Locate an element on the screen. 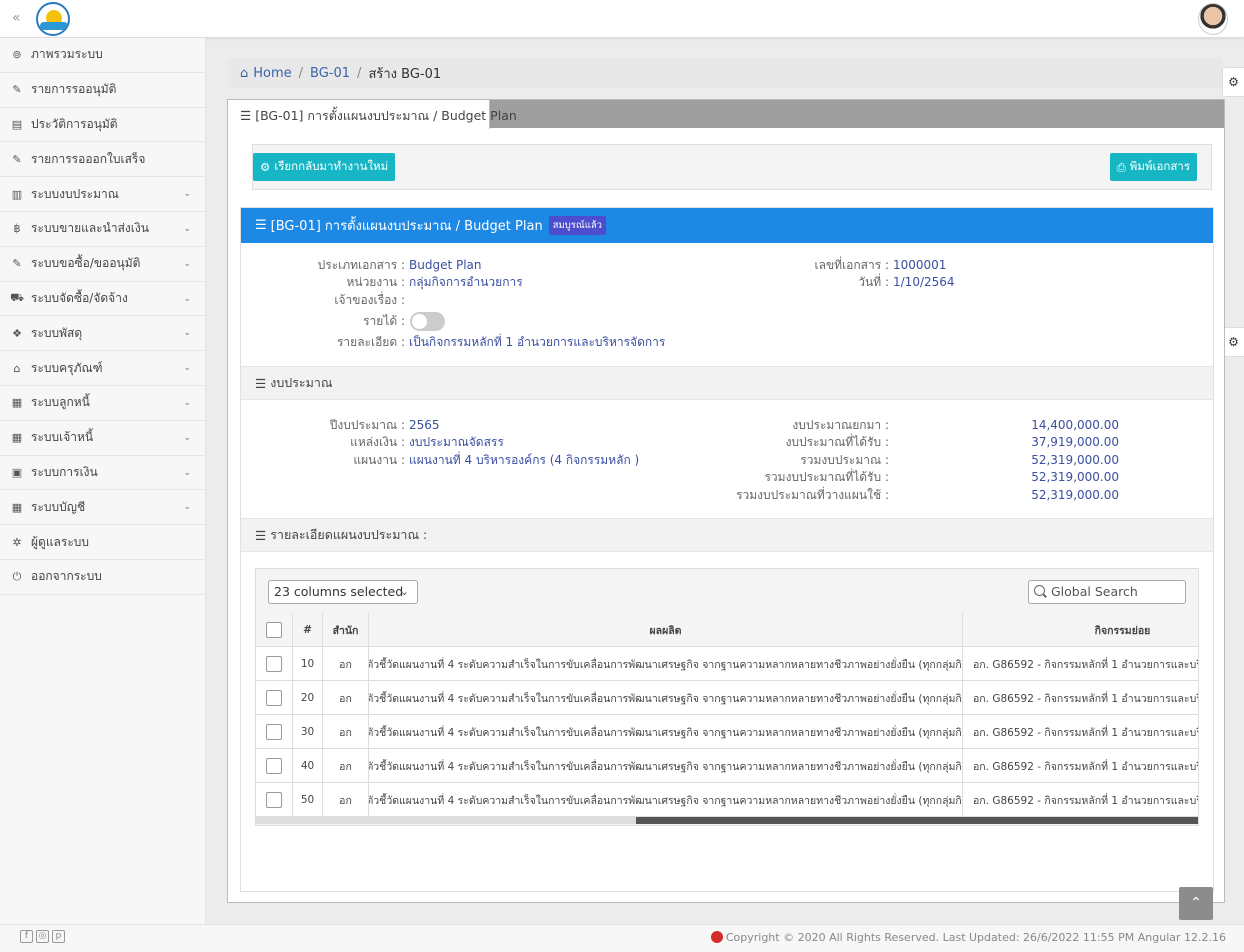 This screenshot has width=1244, height=952. sidebar-item-label: ระบบพัสดุ is located at coordinates (57, 332).